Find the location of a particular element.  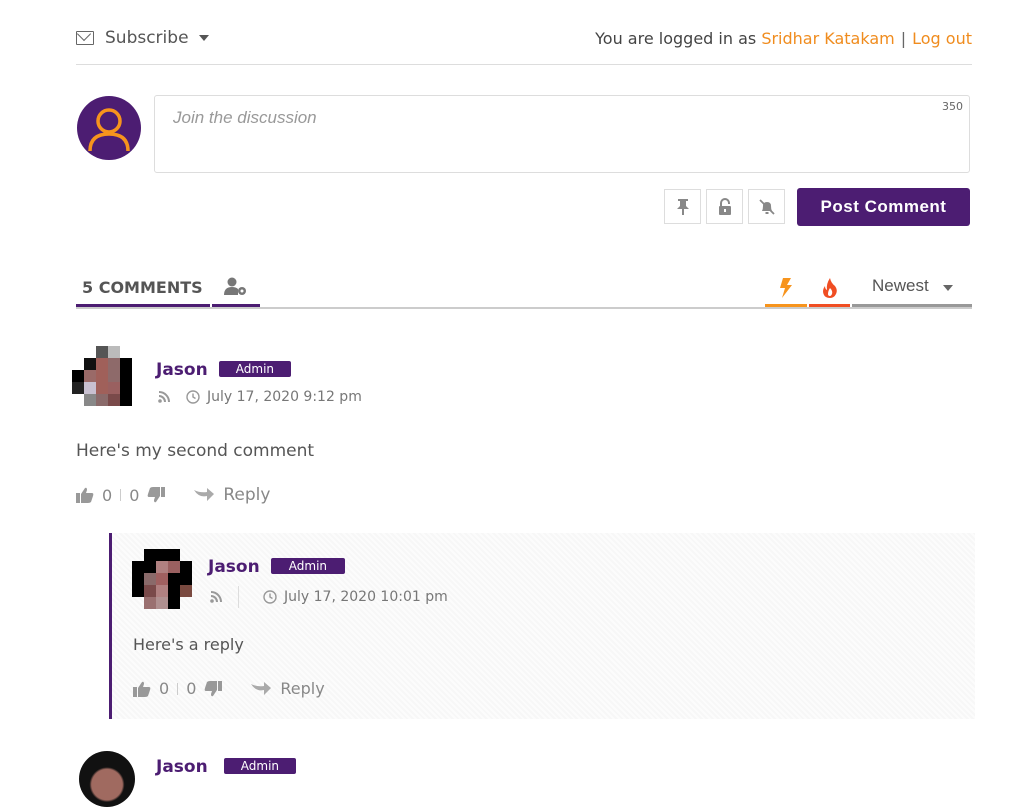

login-prefix: You are logged in as is located at coordinates (676, 38).